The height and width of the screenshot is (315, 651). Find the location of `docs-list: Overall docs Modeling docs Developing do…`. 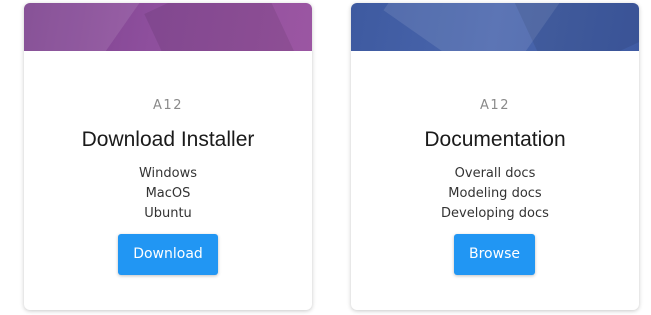

docs-list: Overall docs Modeling docs Developing do… is located at coordinates (495, 194).